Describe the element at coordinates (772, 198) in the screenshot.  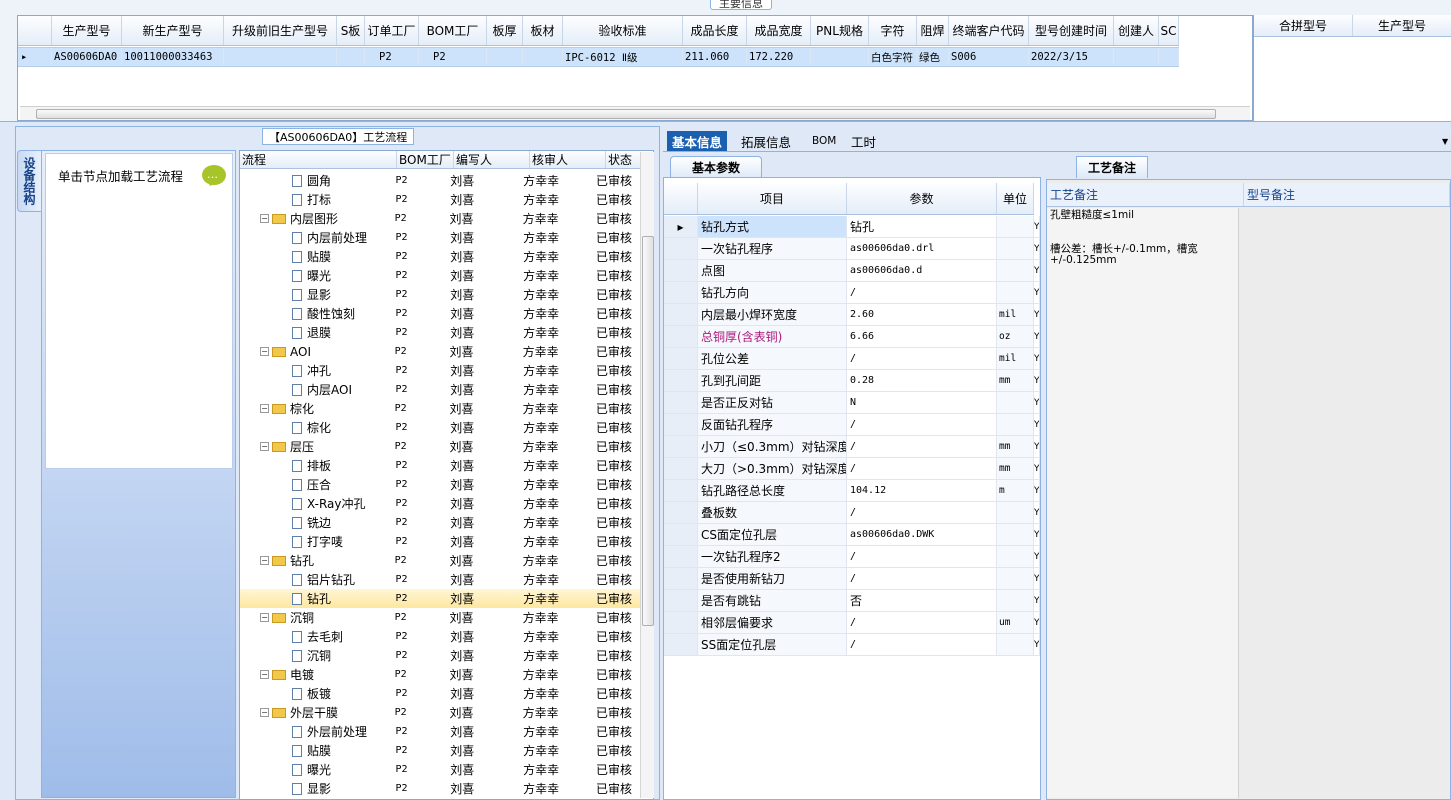
I see `params-column-header: 项目` at that location.